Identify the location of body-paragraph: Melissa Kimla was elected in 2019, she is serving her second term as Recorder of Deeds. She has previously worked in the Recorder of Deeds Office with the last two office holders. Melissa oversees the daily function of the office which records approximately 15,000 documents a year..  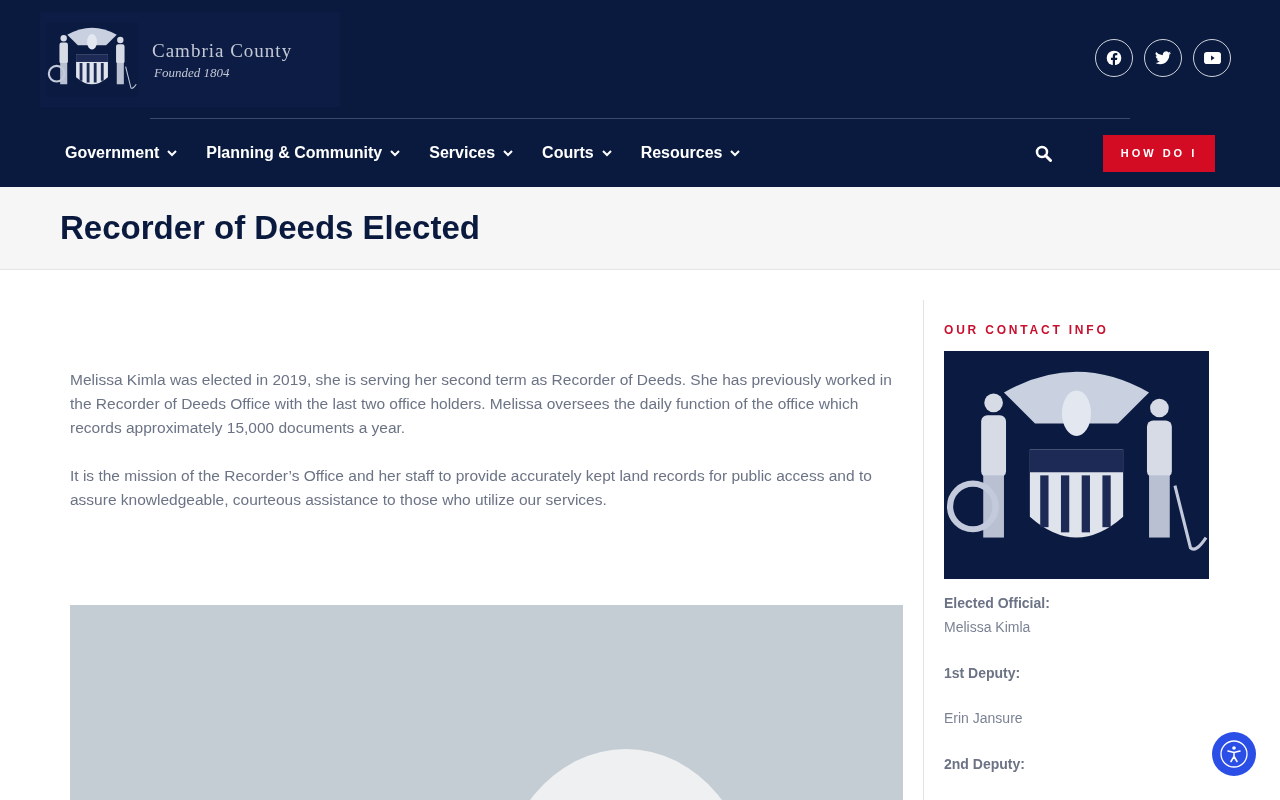
(481, 404).